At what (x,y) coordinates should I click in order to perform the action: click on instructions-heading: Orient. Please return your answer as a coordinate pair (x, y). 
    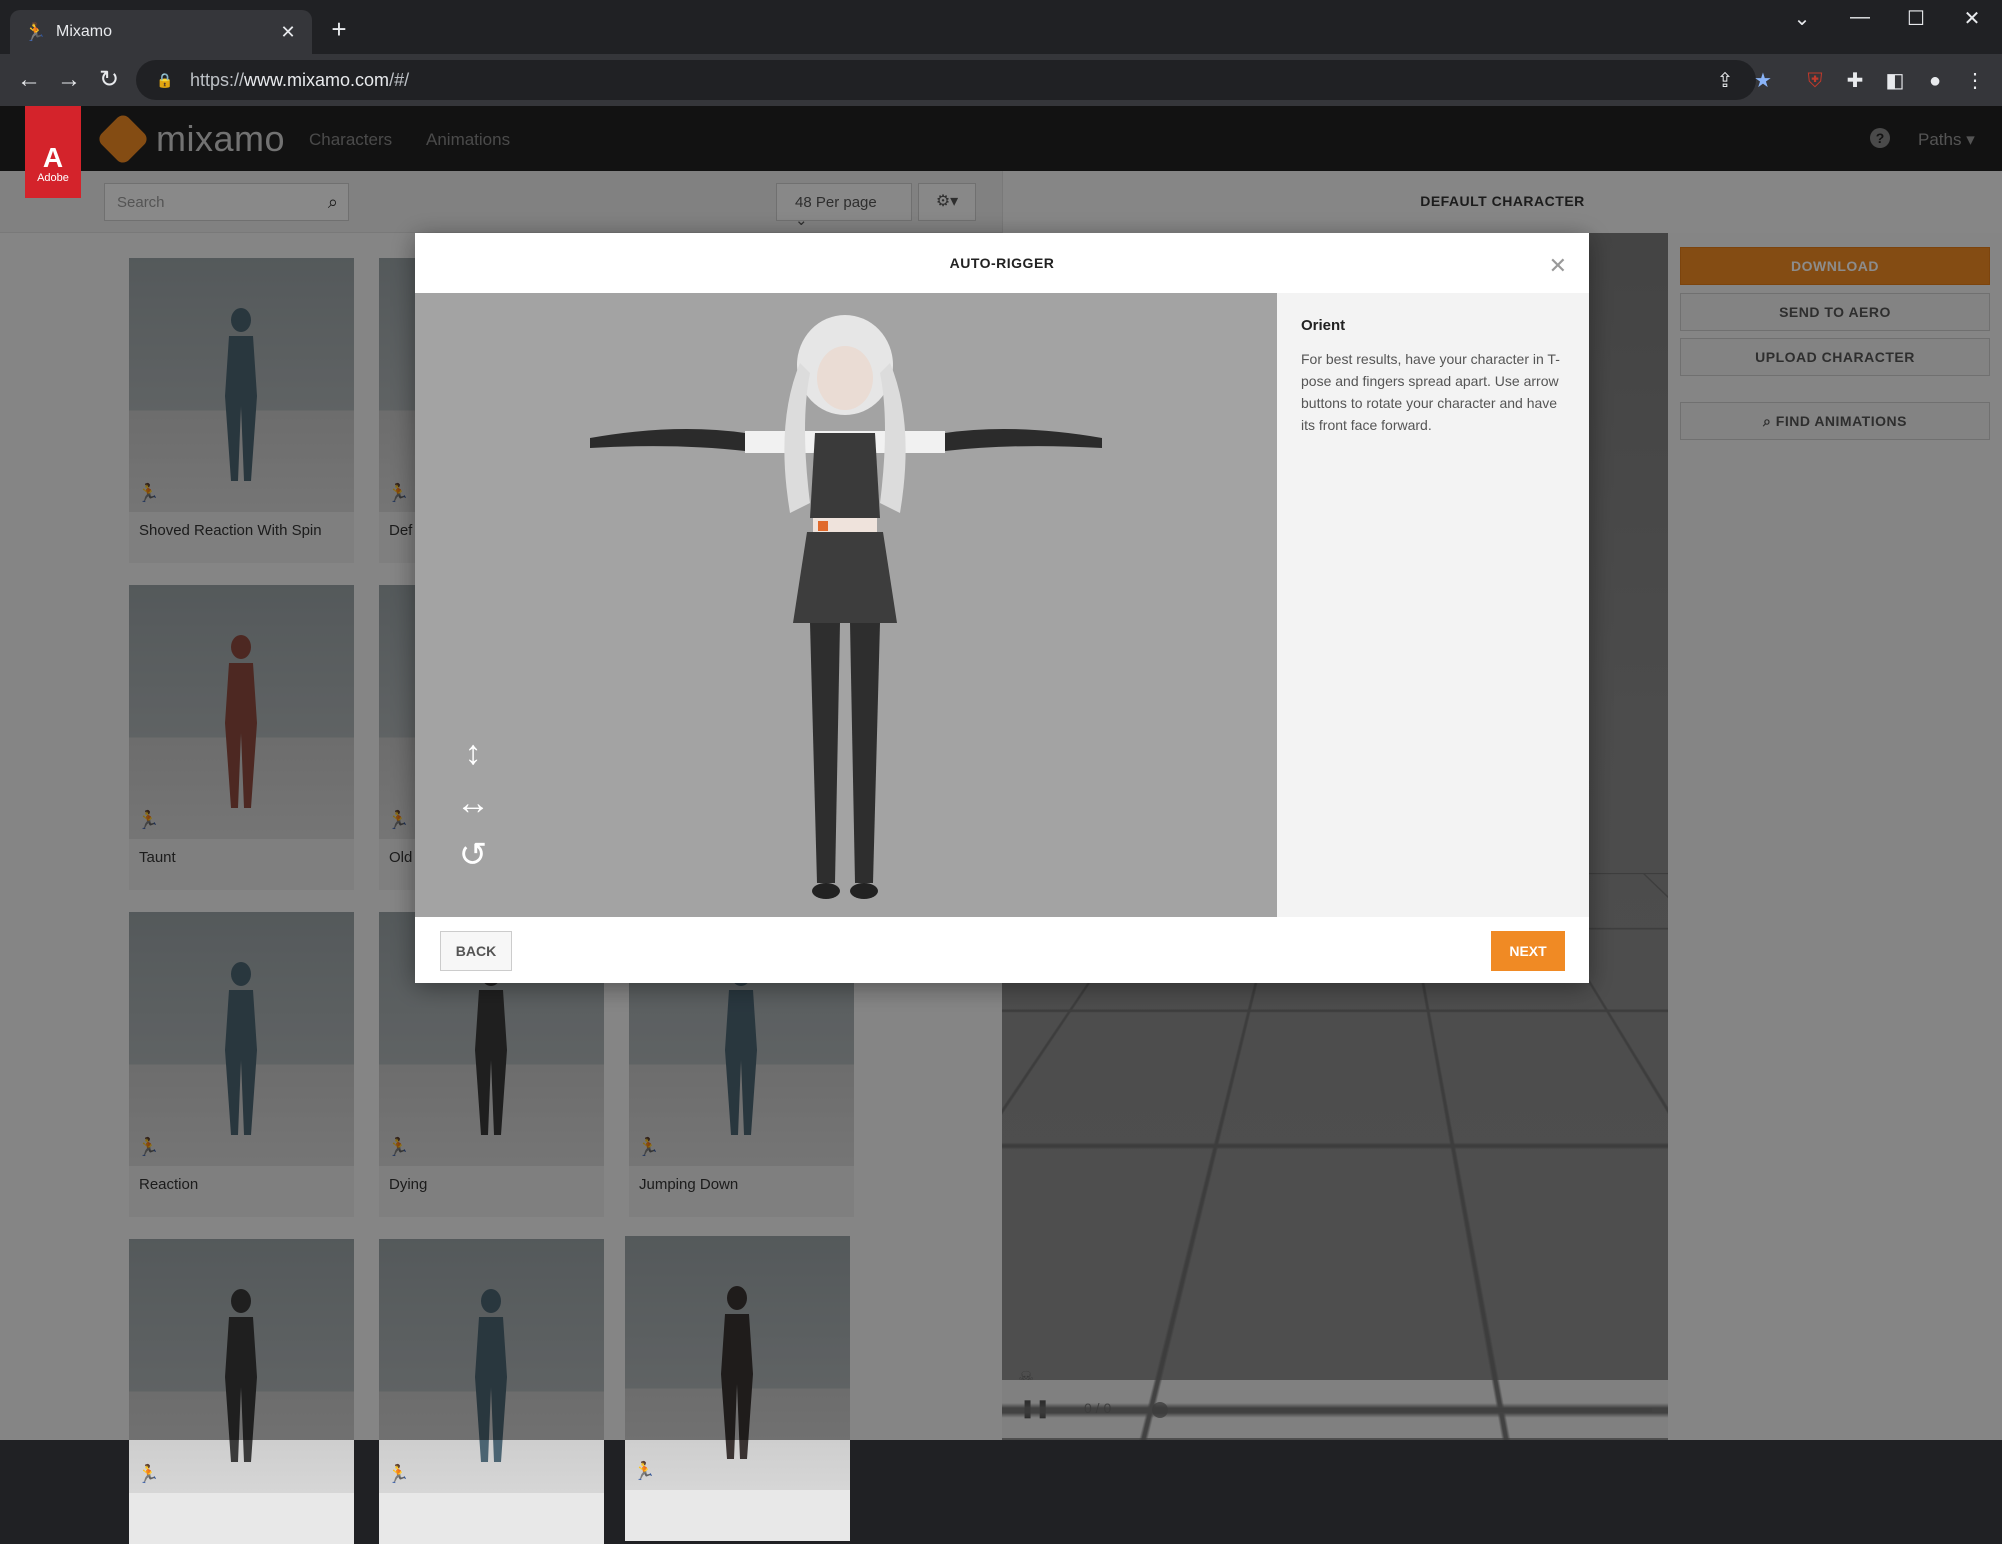
    Looking at the image, I should click on (1323, 325).